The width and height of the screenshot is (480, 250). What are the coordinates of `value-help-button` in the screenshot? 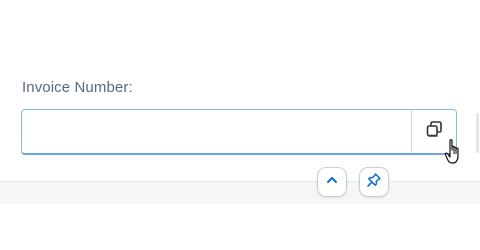 It's located at (433, 131).